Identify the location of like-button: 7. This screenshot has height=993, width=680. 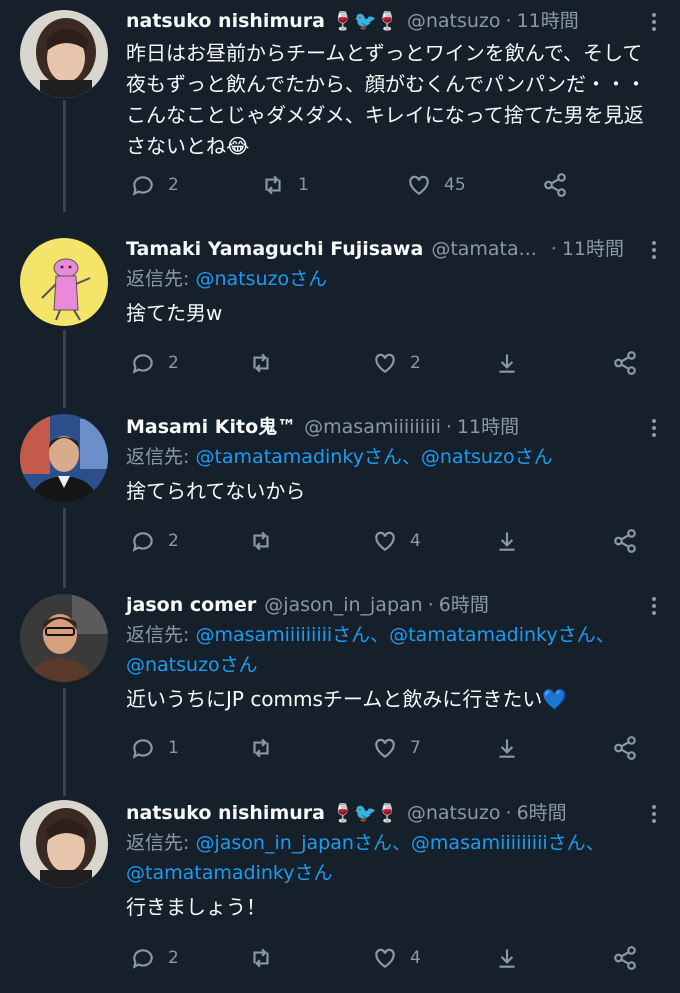
(401, 748).